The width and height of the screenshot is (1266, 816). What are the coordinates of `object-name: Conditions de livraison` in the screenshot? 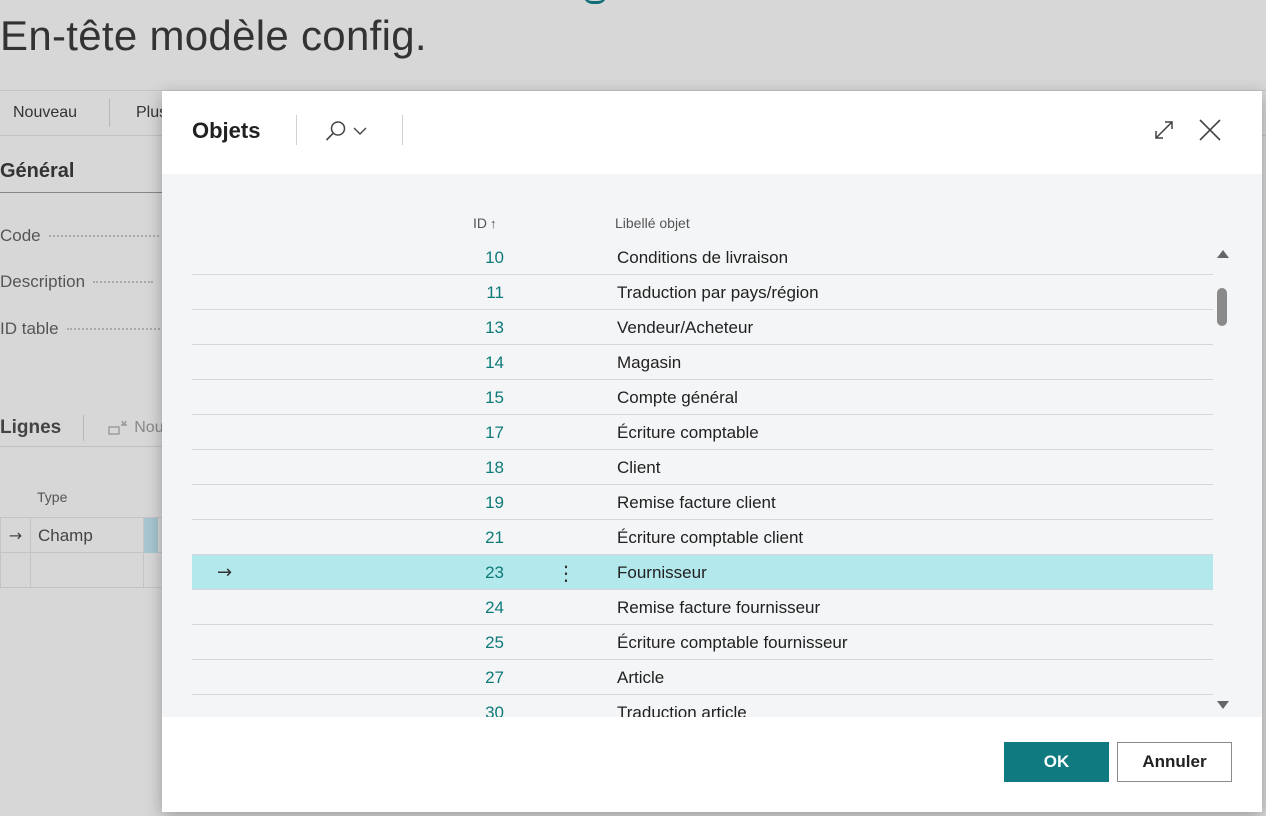 It's located at (702, 257).